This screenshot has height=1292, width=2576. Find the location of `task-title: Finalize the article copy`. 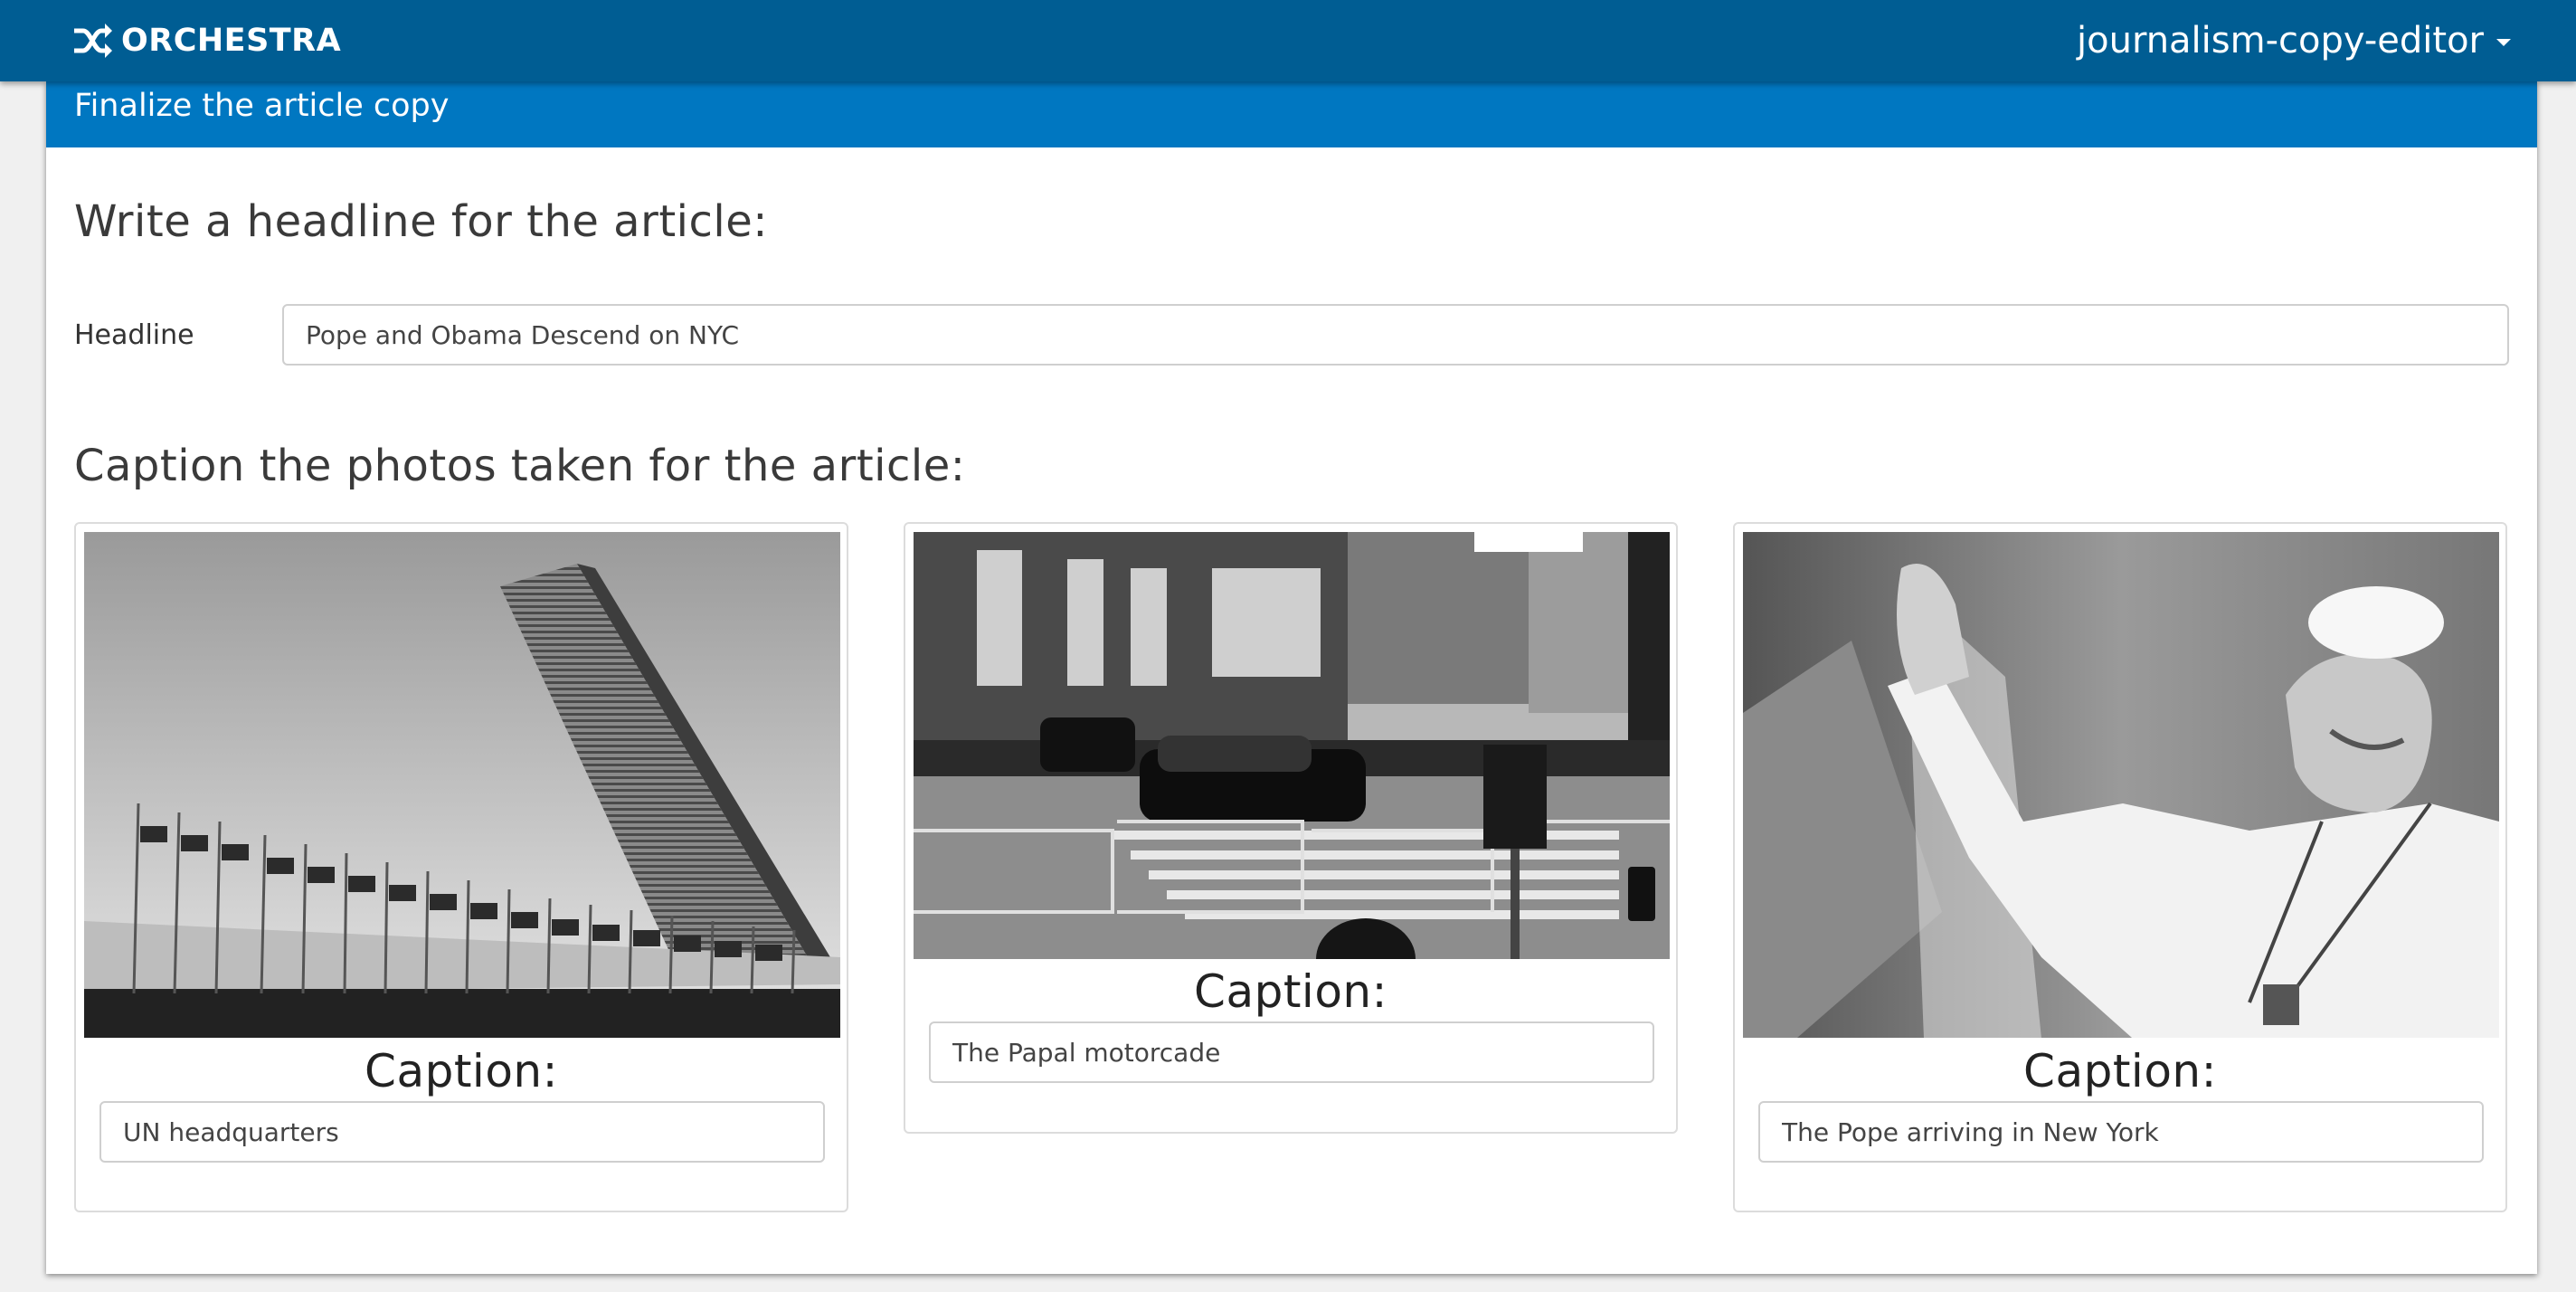

task-title: Finalize the article copy is located at coordinates (262, 106).